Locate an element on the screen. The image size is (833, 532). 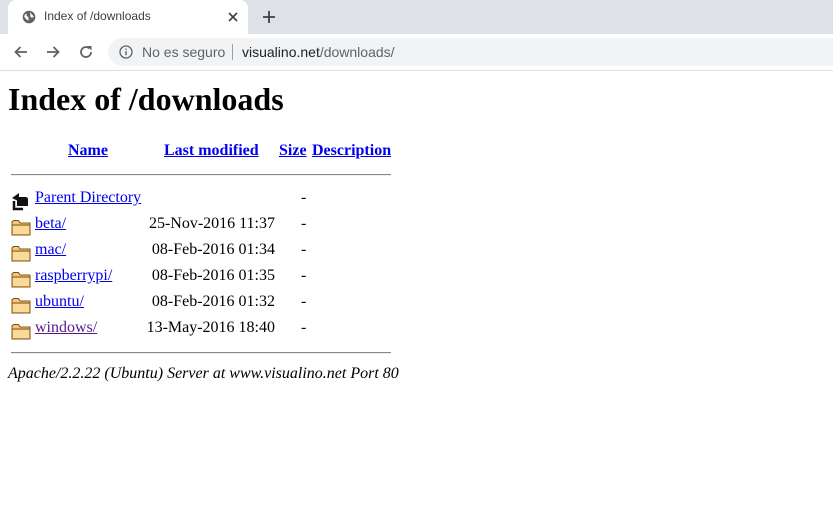
entry-link: mac/ is located at coordinates (50, 250).